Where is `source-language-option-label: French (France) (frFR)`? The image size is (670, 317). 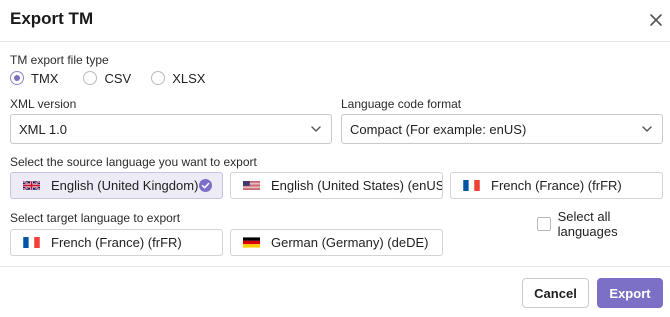
source-language-option-label: French (France) (frFR) is located at coordinates (556, 185).